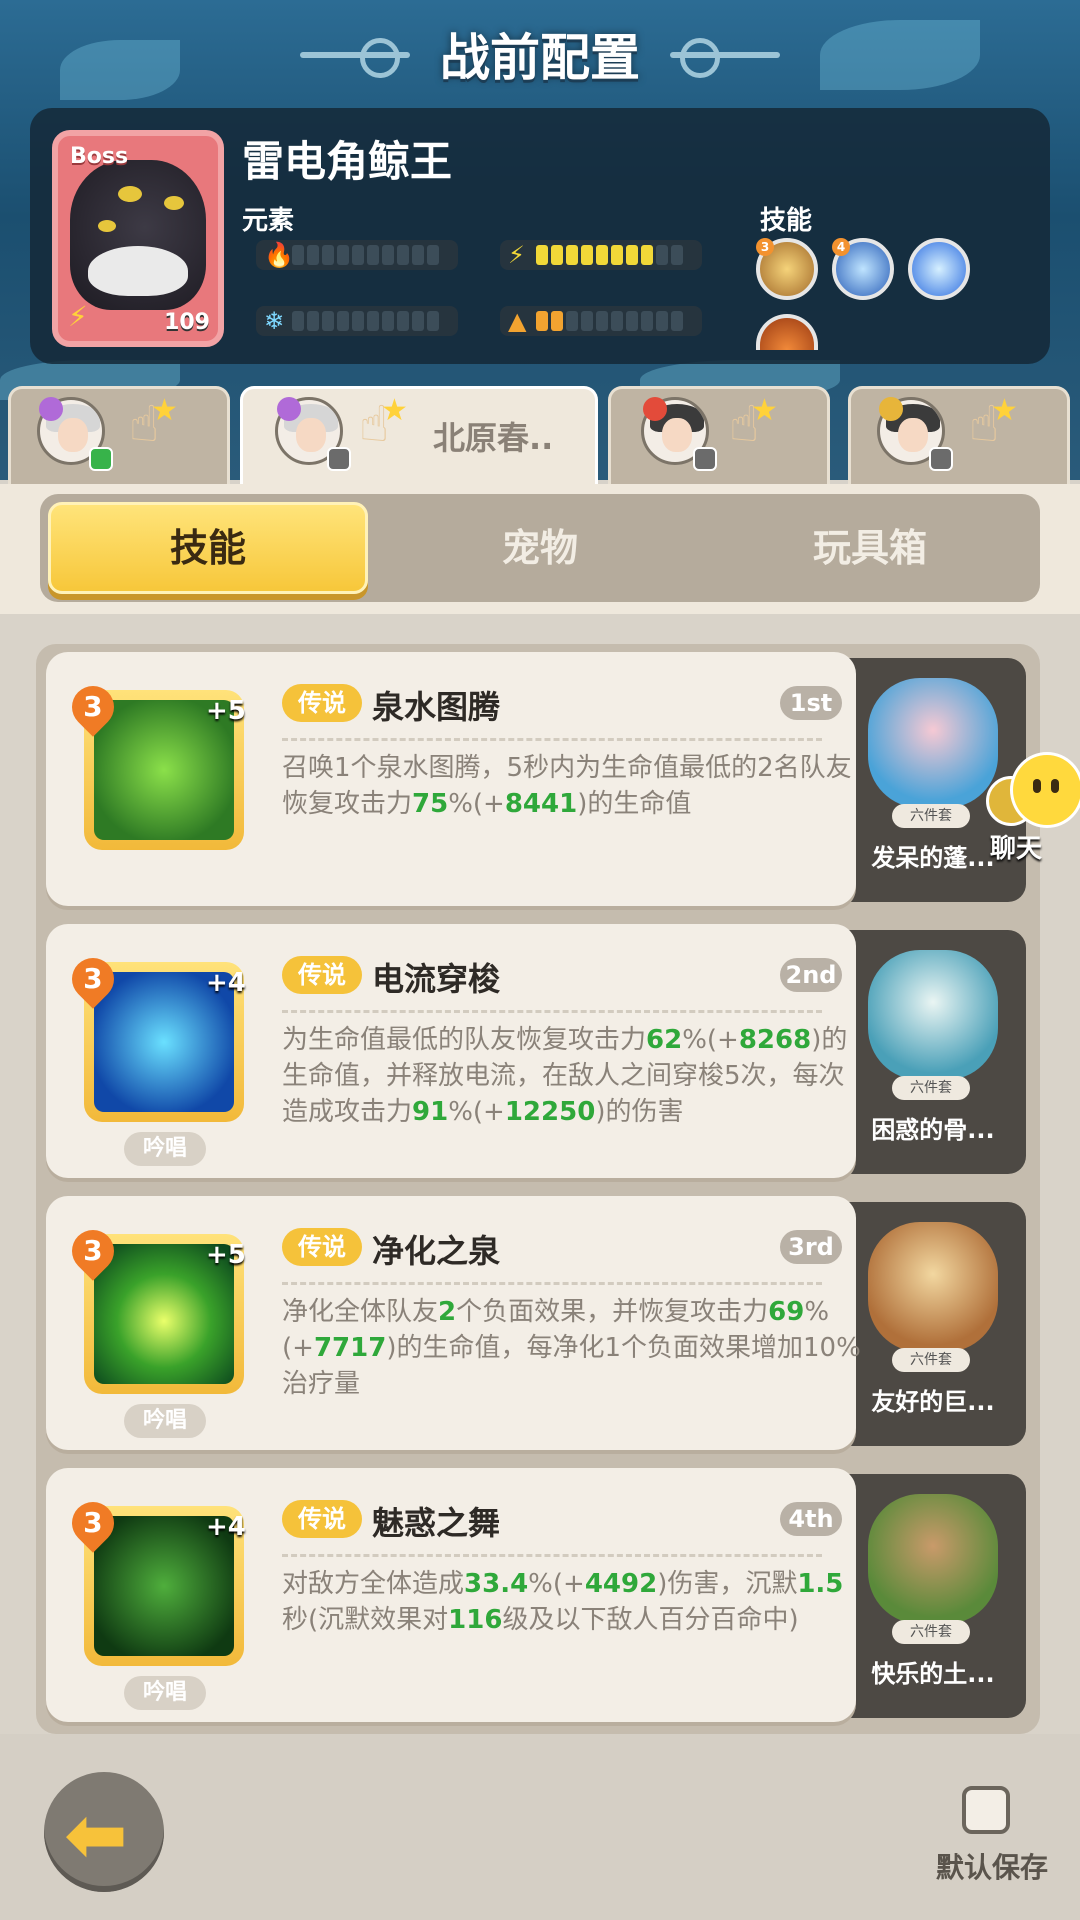 The image size is (1080, 1920). Describe the element at coordinates (786, 221) in the screenshot. I see `skill-label: 技能` at that location.